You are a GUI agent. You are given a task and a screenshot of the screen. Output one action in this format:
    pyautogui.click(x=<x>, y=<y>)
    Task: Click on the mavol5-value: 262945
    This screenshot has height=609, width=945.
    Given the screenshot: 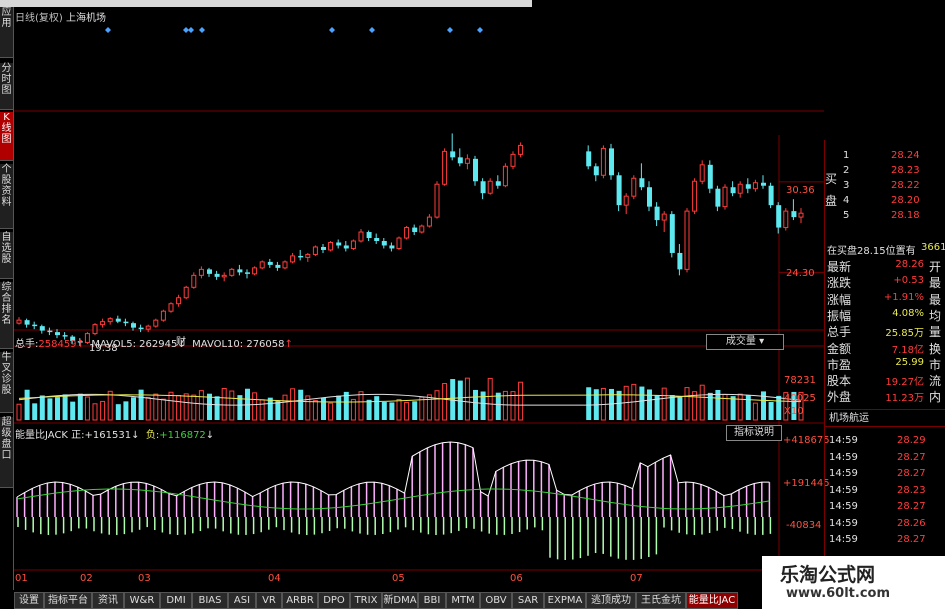 What is the action you would take?
    pyautogui.click(x=158, y=344)
    